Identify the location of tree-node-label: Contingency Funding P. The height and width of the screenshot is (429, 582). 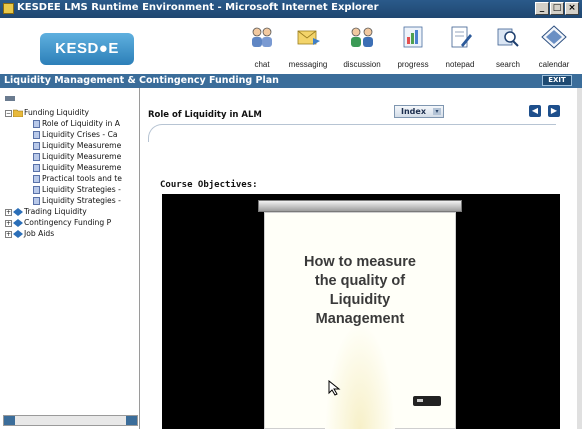
(68, 222).